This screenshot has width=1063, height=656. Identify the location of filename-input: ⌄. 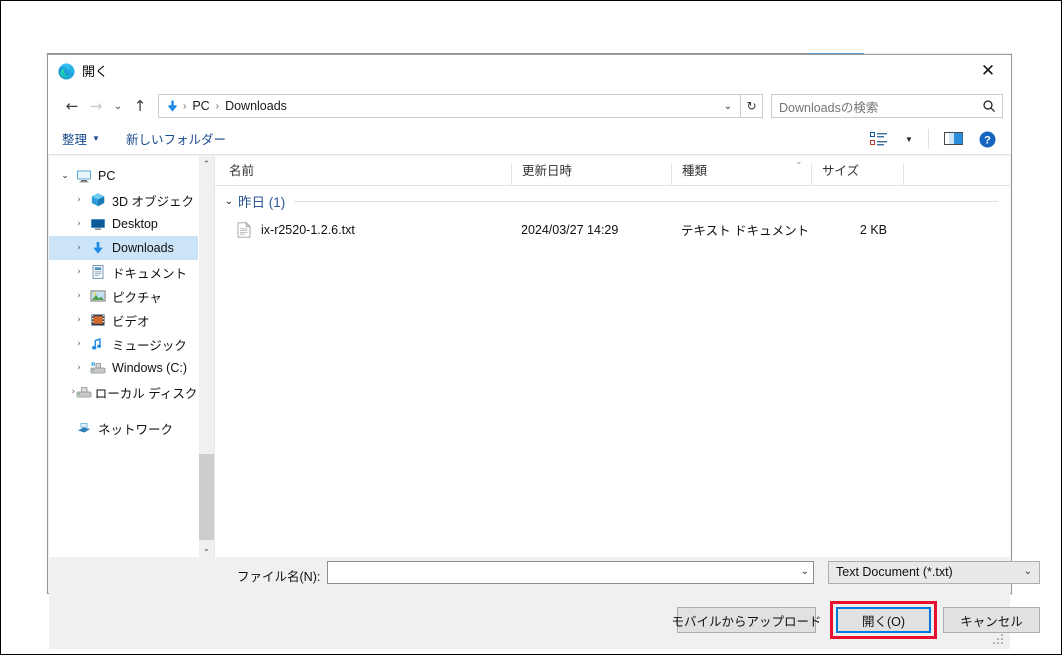
(570, 572).